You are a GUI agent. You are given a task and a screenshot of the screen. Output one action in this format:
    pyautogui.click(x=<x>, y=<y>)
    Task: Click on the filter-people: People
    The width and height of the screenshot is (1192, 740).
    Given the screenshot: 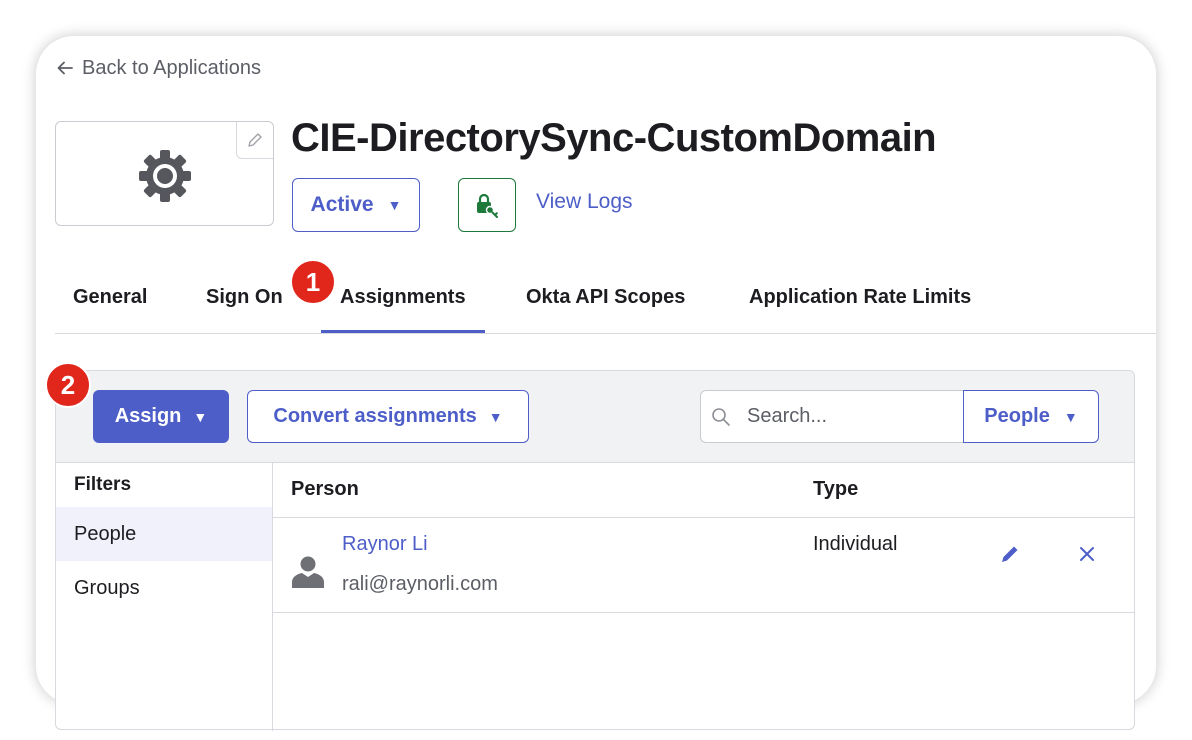 What is the action you would take?
    pyautogui.click(x=164, y=534)
    